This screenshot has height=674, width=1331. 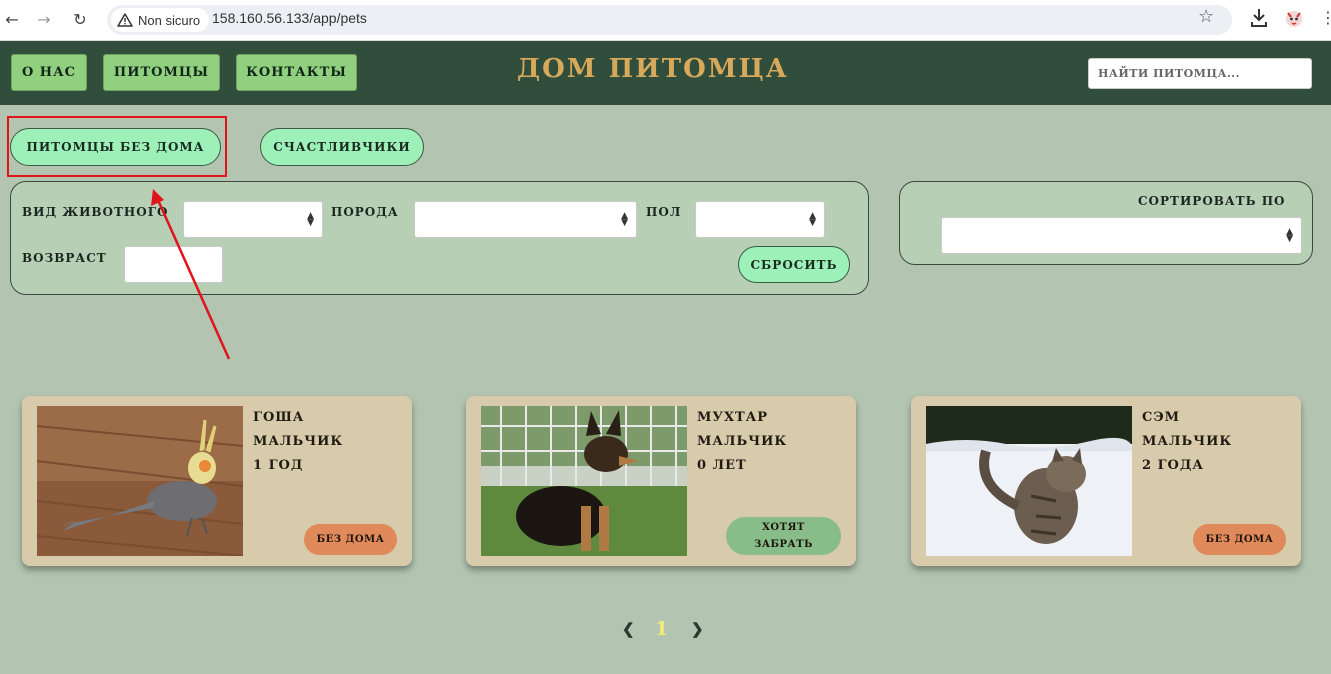 I want to click on pet-info: МУХТАР МАЛЬЧИК 0 ЛЕТ, so click(x=742, y=442).